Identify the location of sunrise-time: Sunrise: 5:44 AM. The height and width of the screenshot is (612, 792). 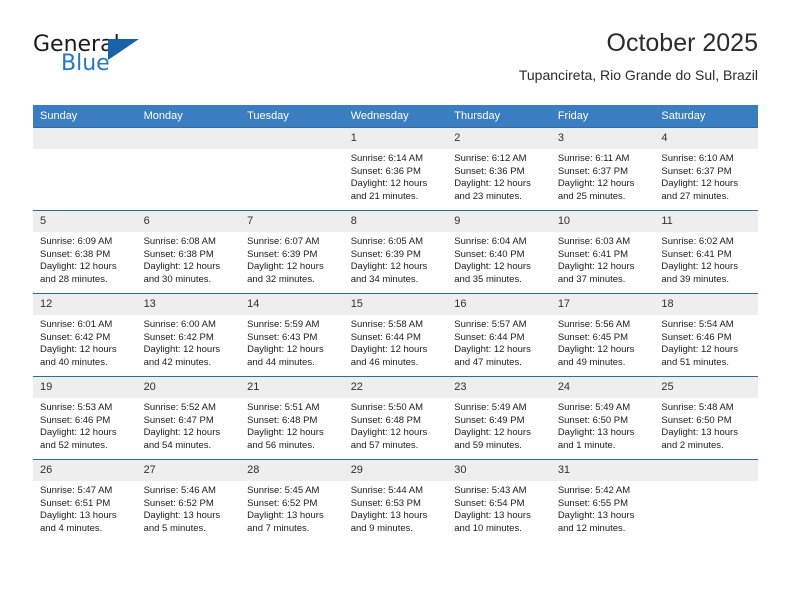
(387, 490).